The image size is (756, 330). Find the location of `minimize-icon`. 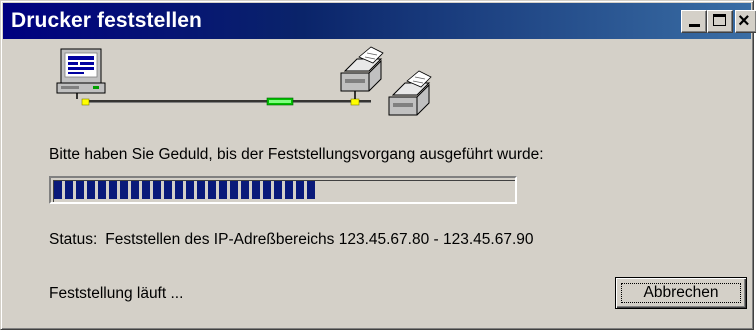

minimize-icon is located at coordinates (694, 25).